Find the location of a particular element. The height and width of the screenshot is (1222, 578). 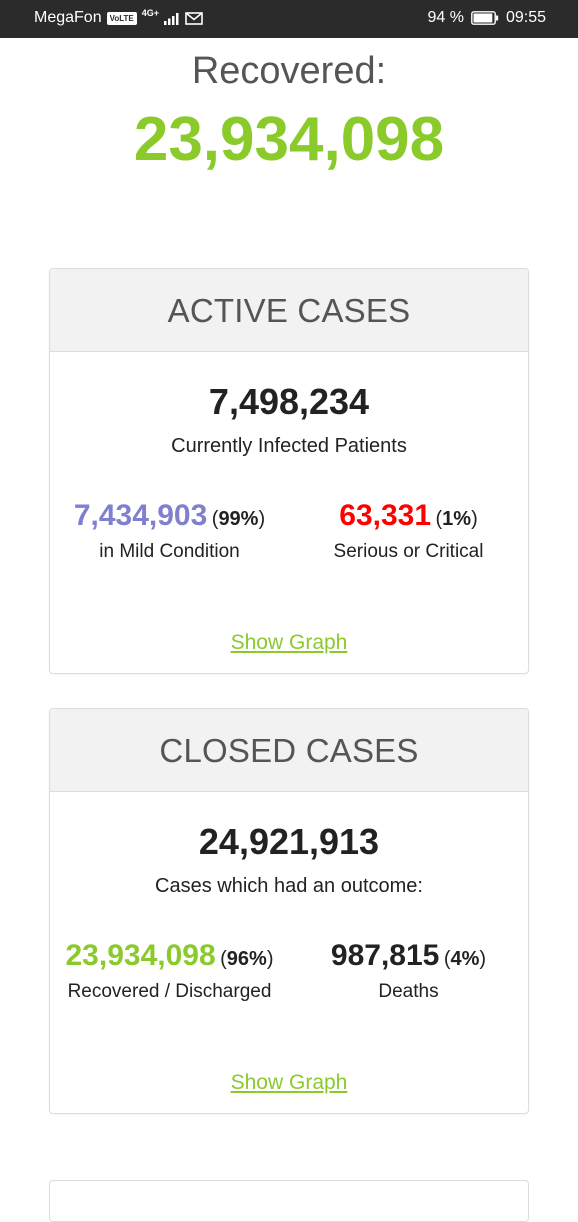

recovered-label: Recovered: is located at coordinates (289, 71).